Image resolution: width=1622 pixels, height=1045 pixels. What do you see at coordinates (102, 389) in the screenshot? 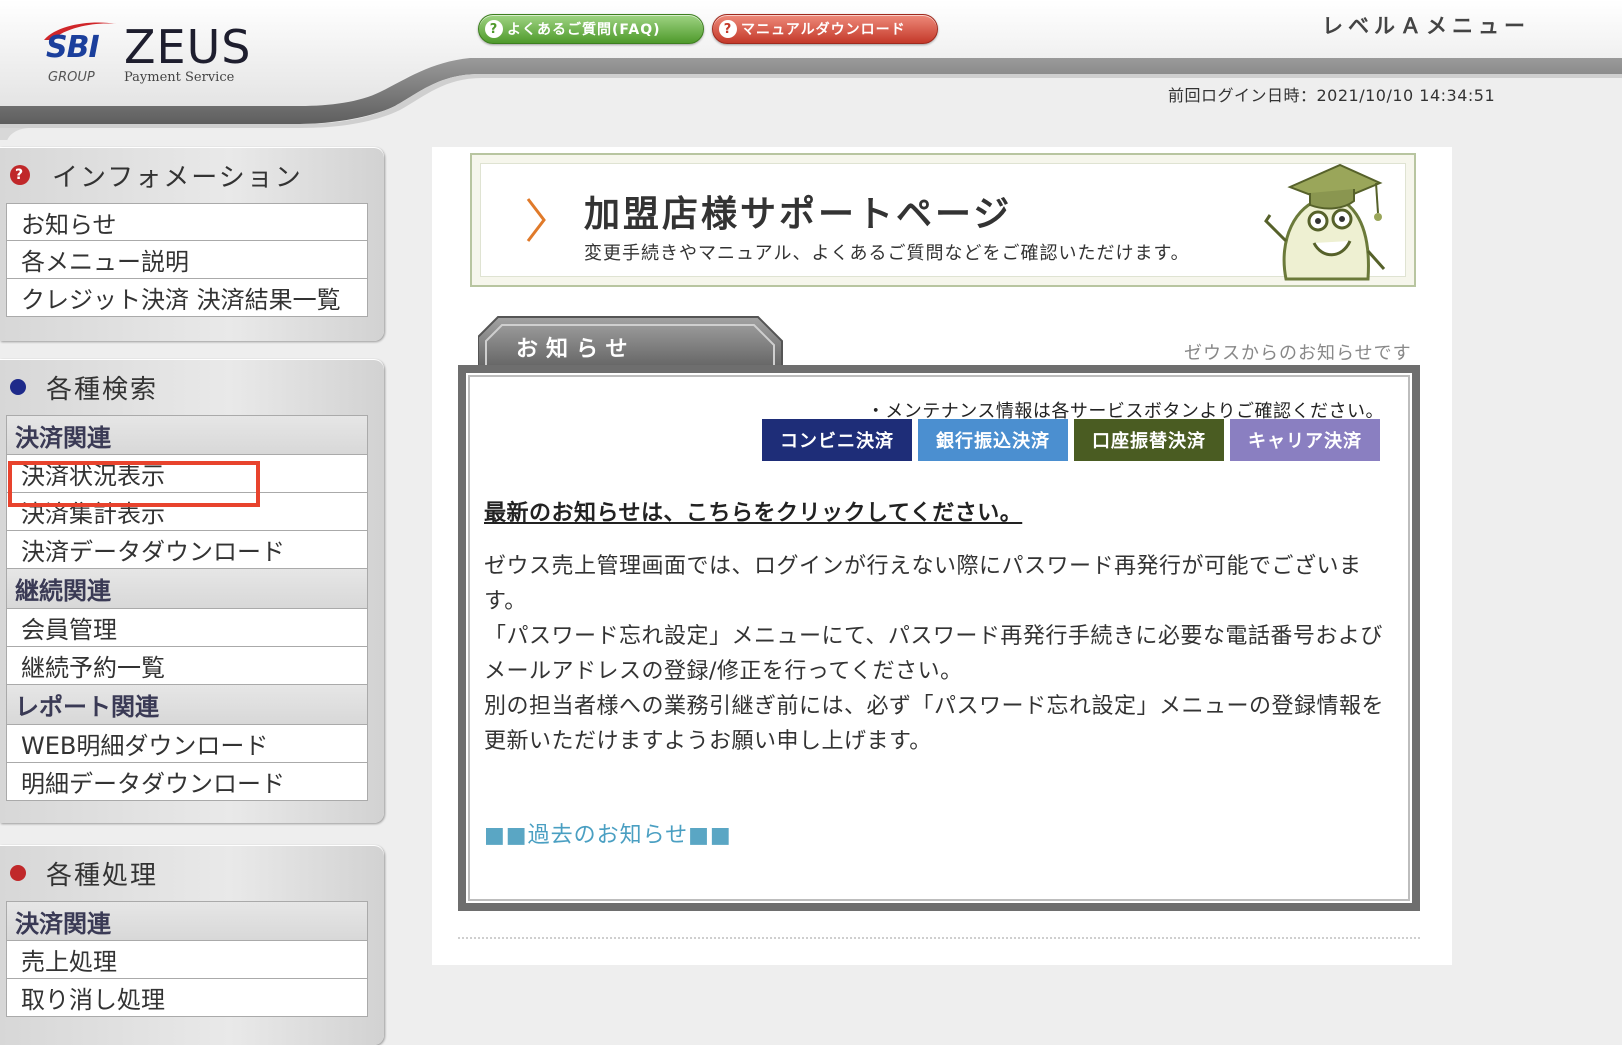
I see `search-panel-title: 各種検索` at bounding box center [102, 389].